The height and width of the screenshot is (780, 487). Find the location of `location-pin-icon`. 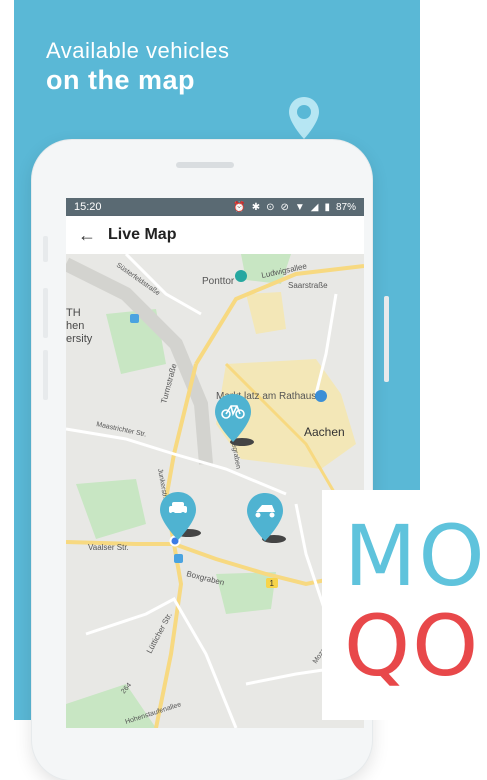

location-pin-icon is located at coordinates (304, 118).